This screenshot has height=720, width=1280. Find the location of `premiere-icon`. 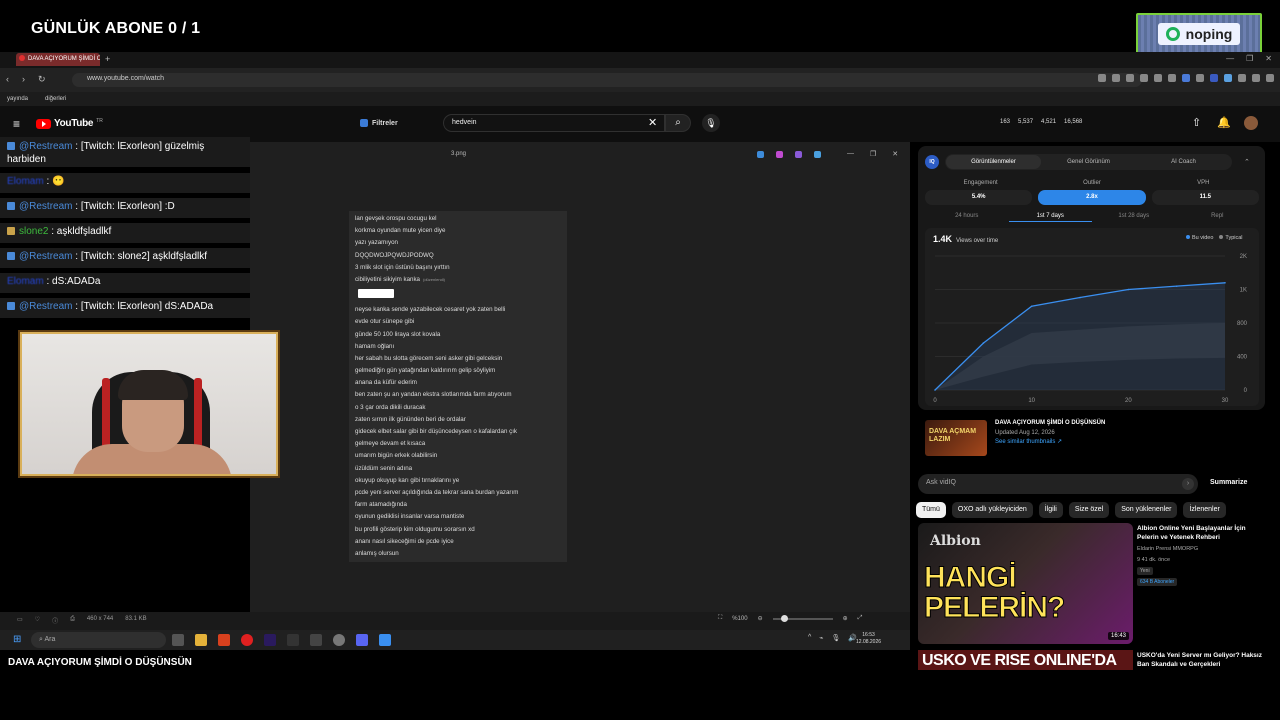

premiere-icon is located at coordinates (270, 640).